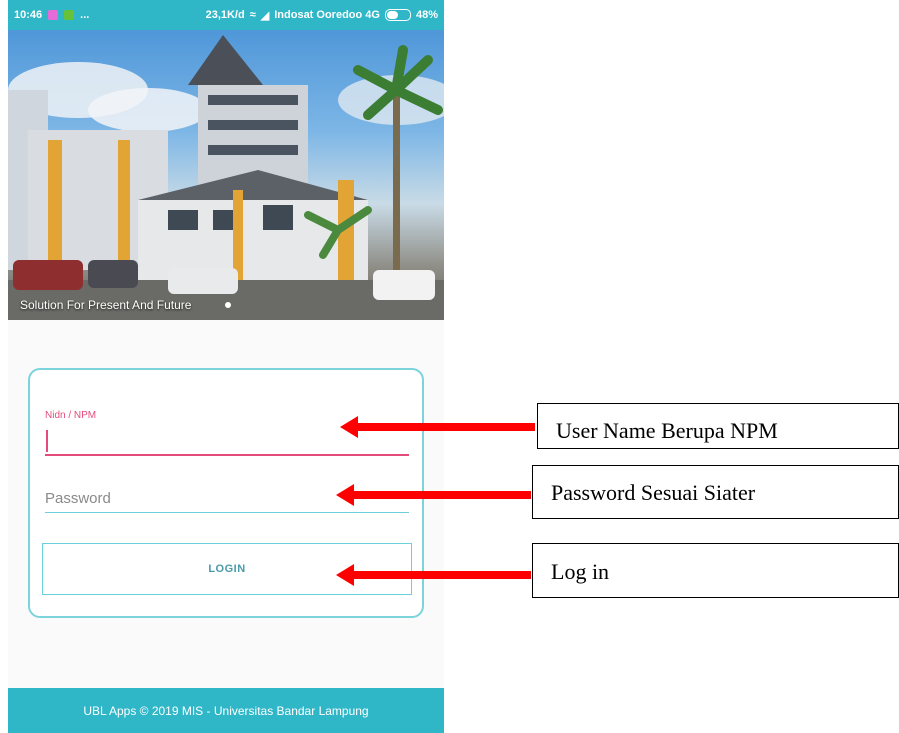 Image resolution: width=899 pixels, height=733 pixels. Describe the element at coordinates (28, 15) in the screenshot. I see `status-time: 10:46` at that location.